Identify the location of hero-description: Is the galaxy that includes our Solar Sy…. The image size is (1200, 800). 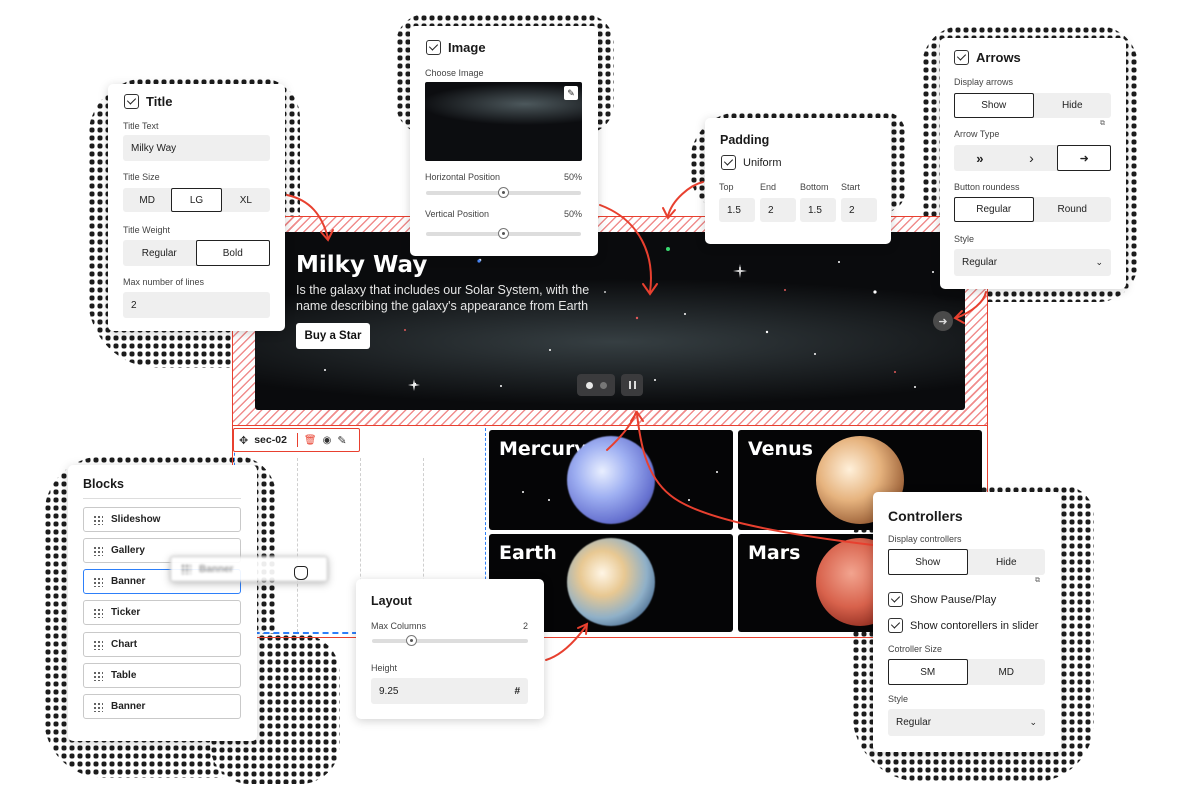
(443, 298).